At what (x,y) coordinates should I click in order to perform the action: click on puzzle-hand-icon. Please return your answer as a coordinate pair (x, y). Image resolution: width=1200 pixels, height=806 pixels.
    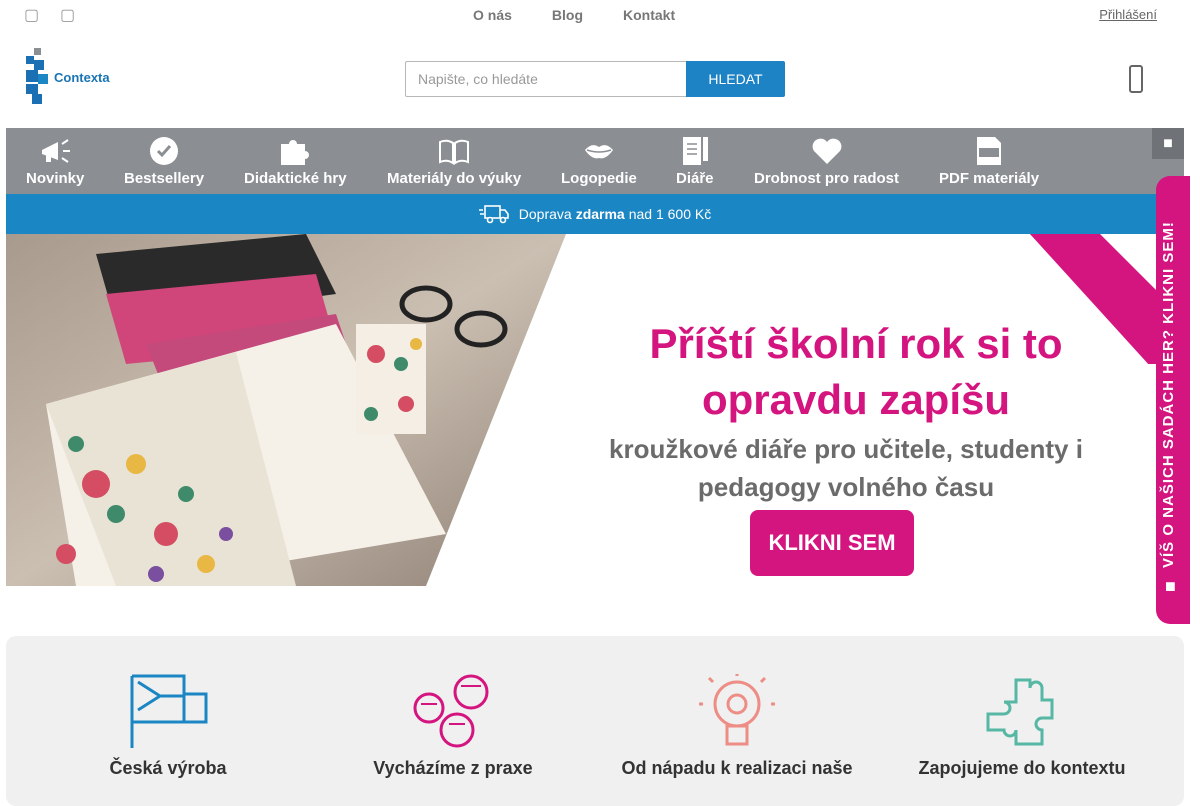
    Looking at the image, I should click on (1020, 712).